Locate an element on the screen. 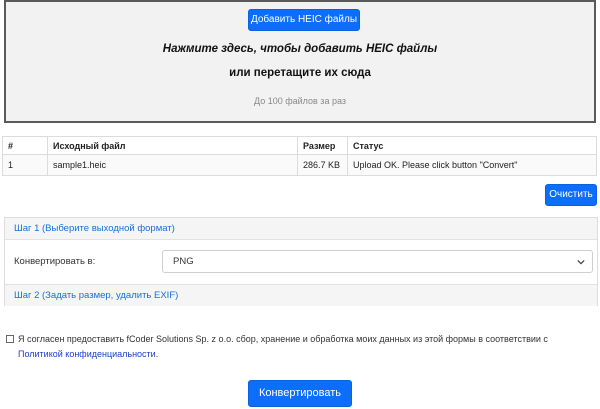 Image resolution: width=600 pixels, height=409 pixels. step1-header: Шаг 1 (Выберите выходной формат) is located at coordinates (301, 229).